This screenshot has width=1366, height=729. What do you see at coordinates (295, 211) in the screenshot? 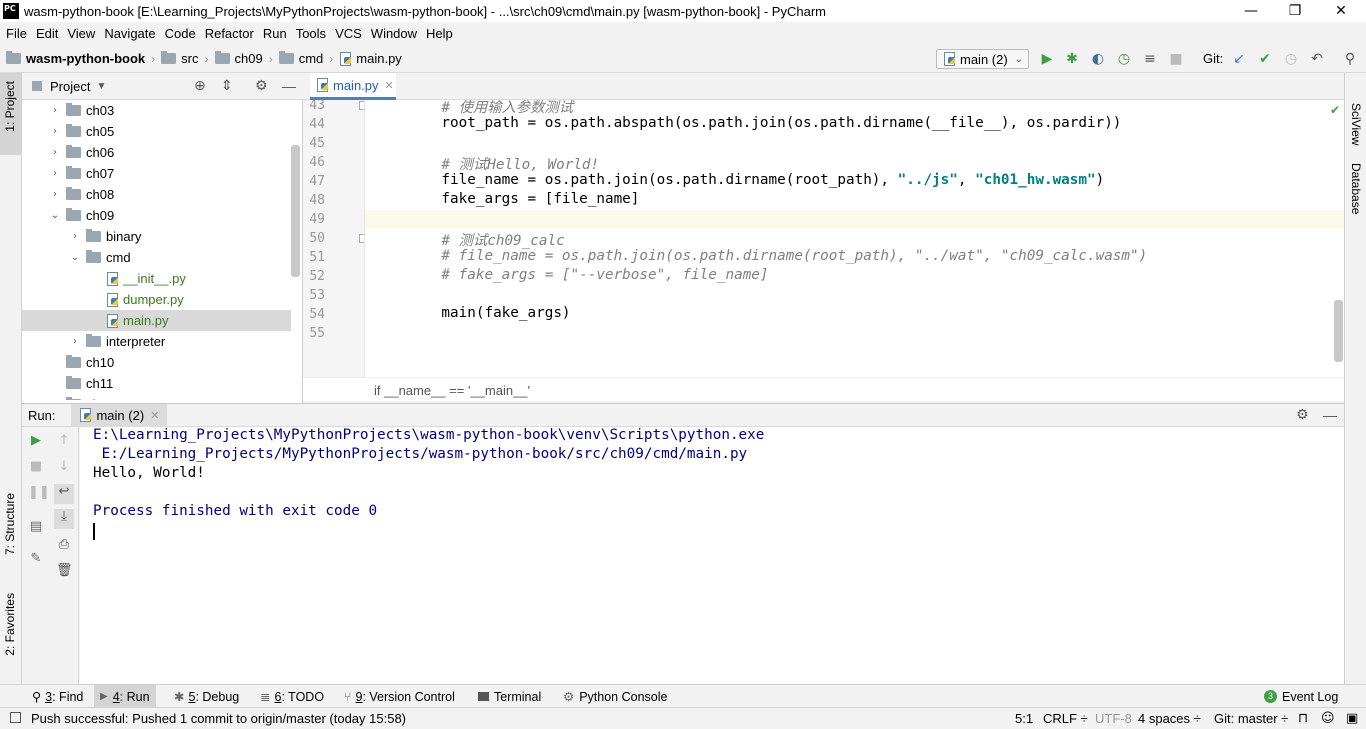
I see `project-scrollbar` at bounding box center [295, 211].